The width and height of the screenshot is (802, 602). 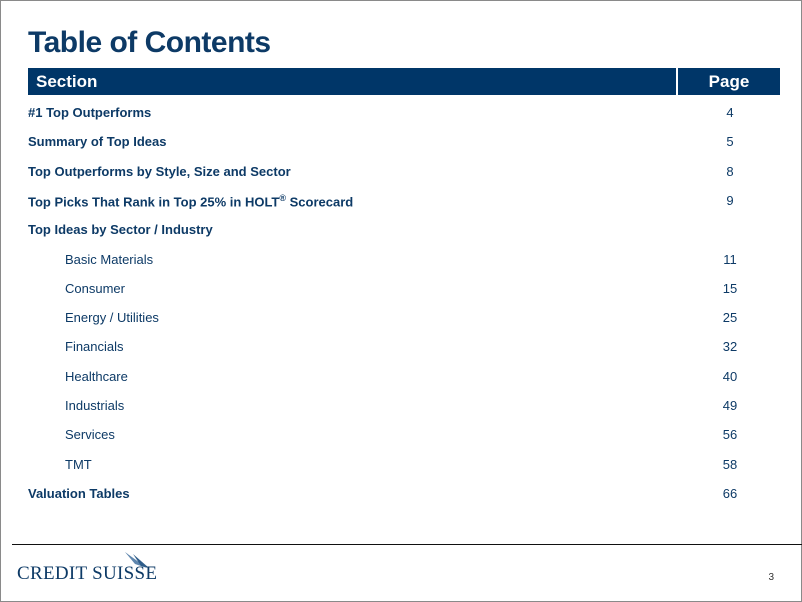 I want to click on toc-entry-page: 58, so click(x=730, y=464).